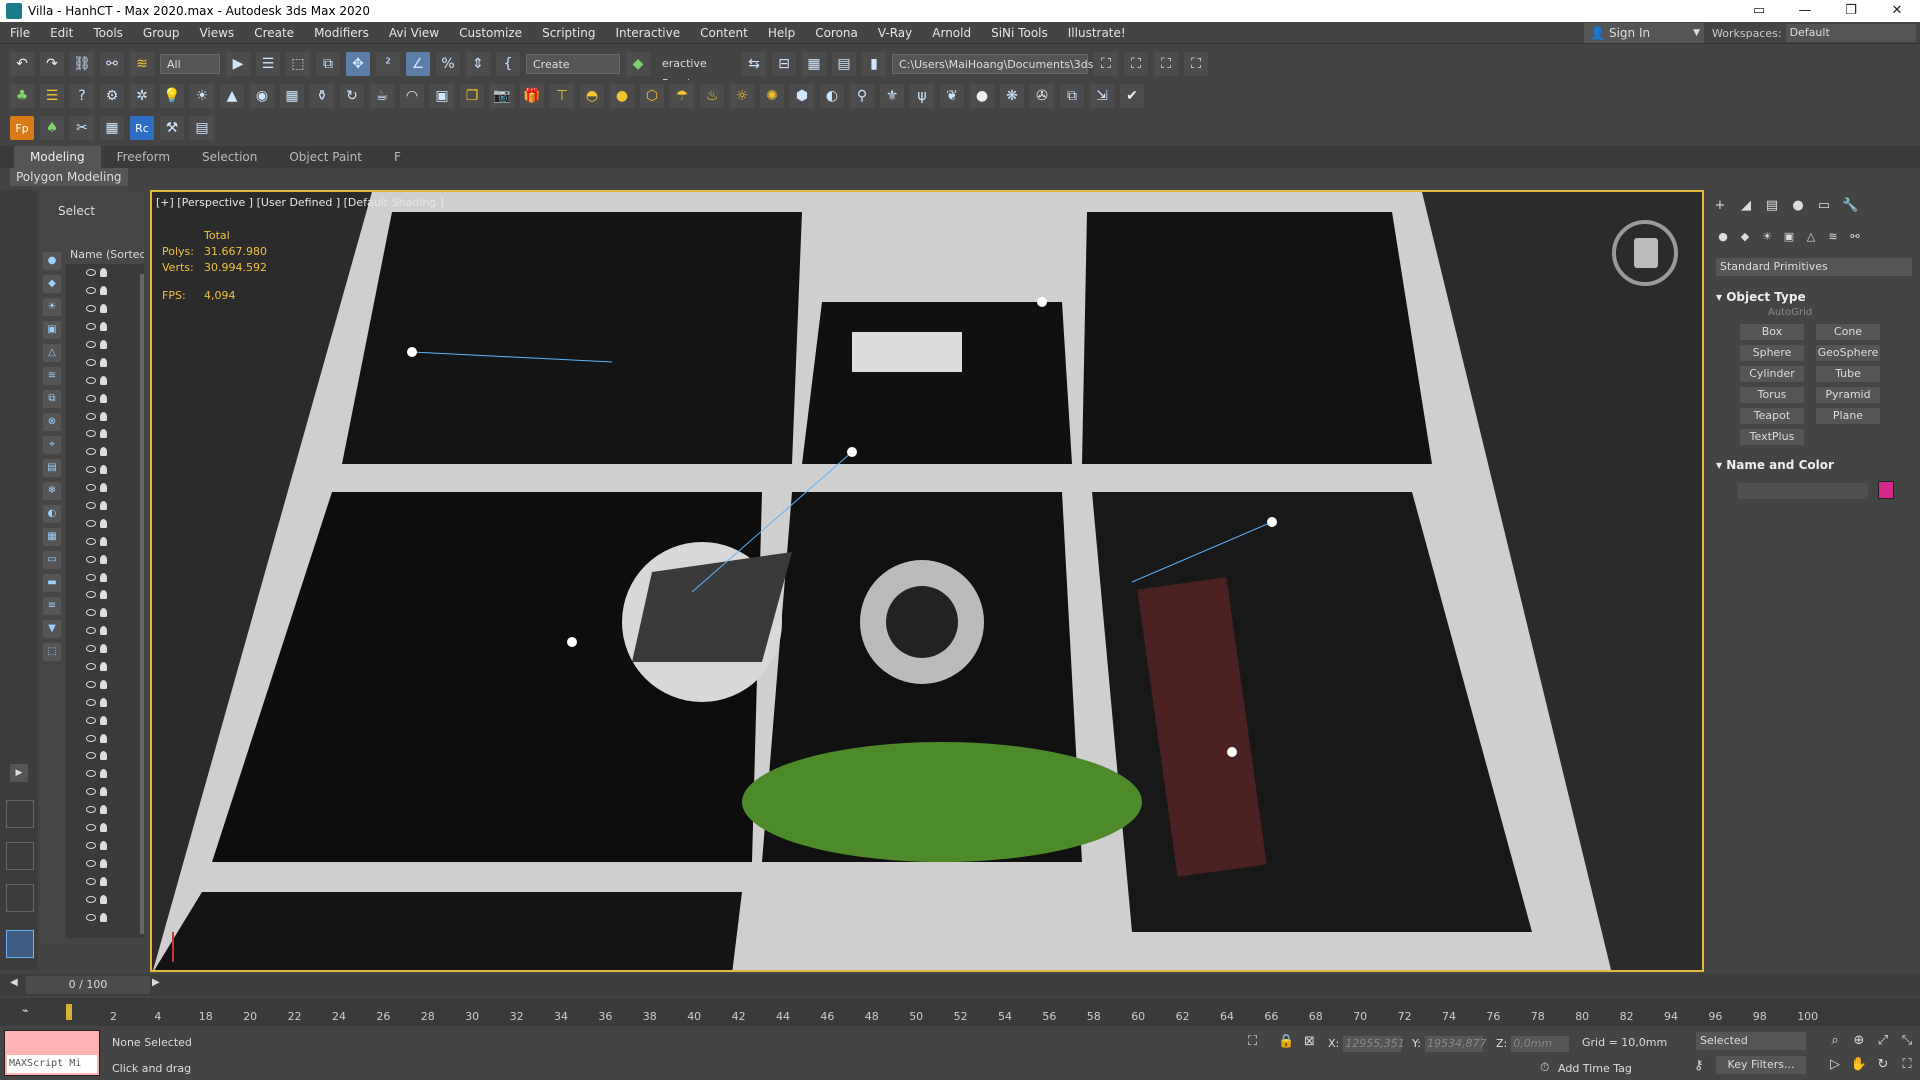 This screenshot has width=1920, height=1080. I want to click on filter-geometry-icon: ●, so click(52, 261).